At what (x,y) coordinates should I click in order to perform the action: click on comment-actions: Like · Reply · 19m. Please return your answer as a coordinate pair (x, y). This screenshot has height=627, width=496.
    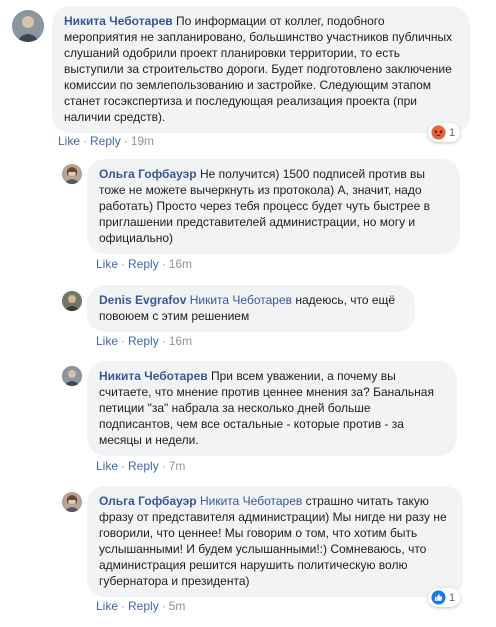
    Looking at the image, I should click on (106, 141).